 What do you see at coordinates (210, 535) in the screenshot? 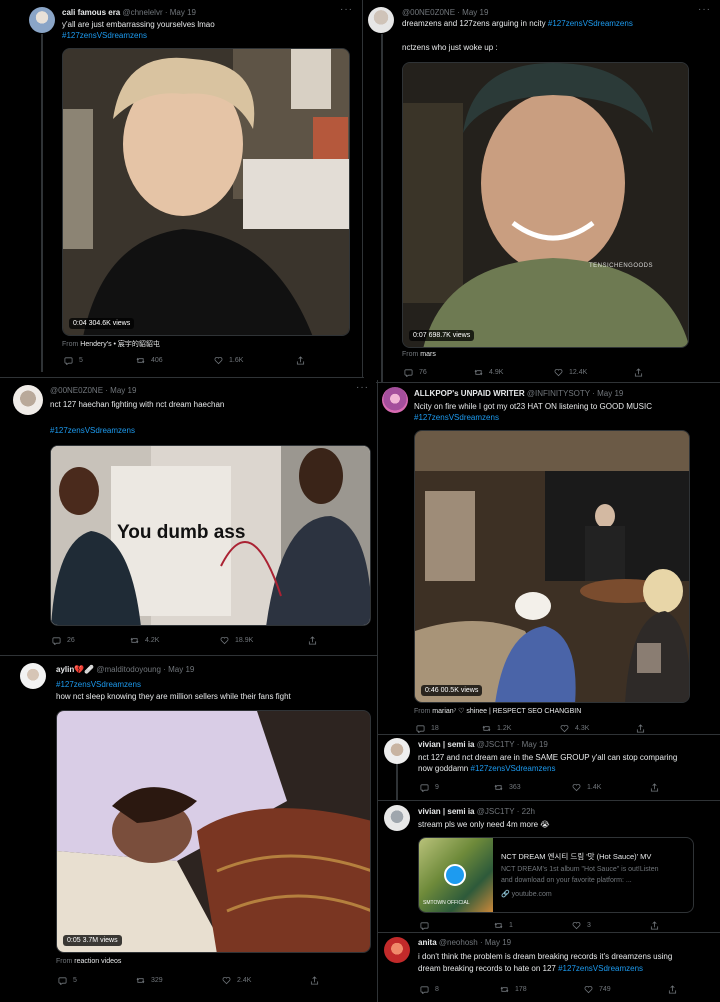
I see `gif-player: You dumb ass` at bounding box center [210, 535].